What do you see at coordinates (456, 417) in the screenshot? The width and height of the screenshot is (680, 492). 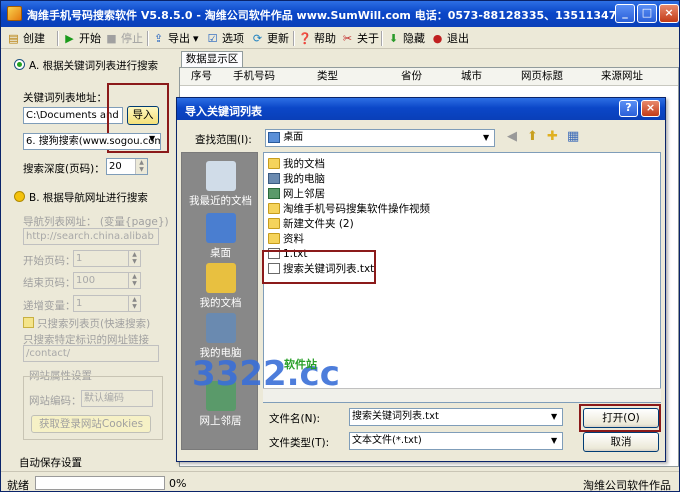 I see `filename-input: 搜索关键词列表.txt` at bounding box center [456, 417].